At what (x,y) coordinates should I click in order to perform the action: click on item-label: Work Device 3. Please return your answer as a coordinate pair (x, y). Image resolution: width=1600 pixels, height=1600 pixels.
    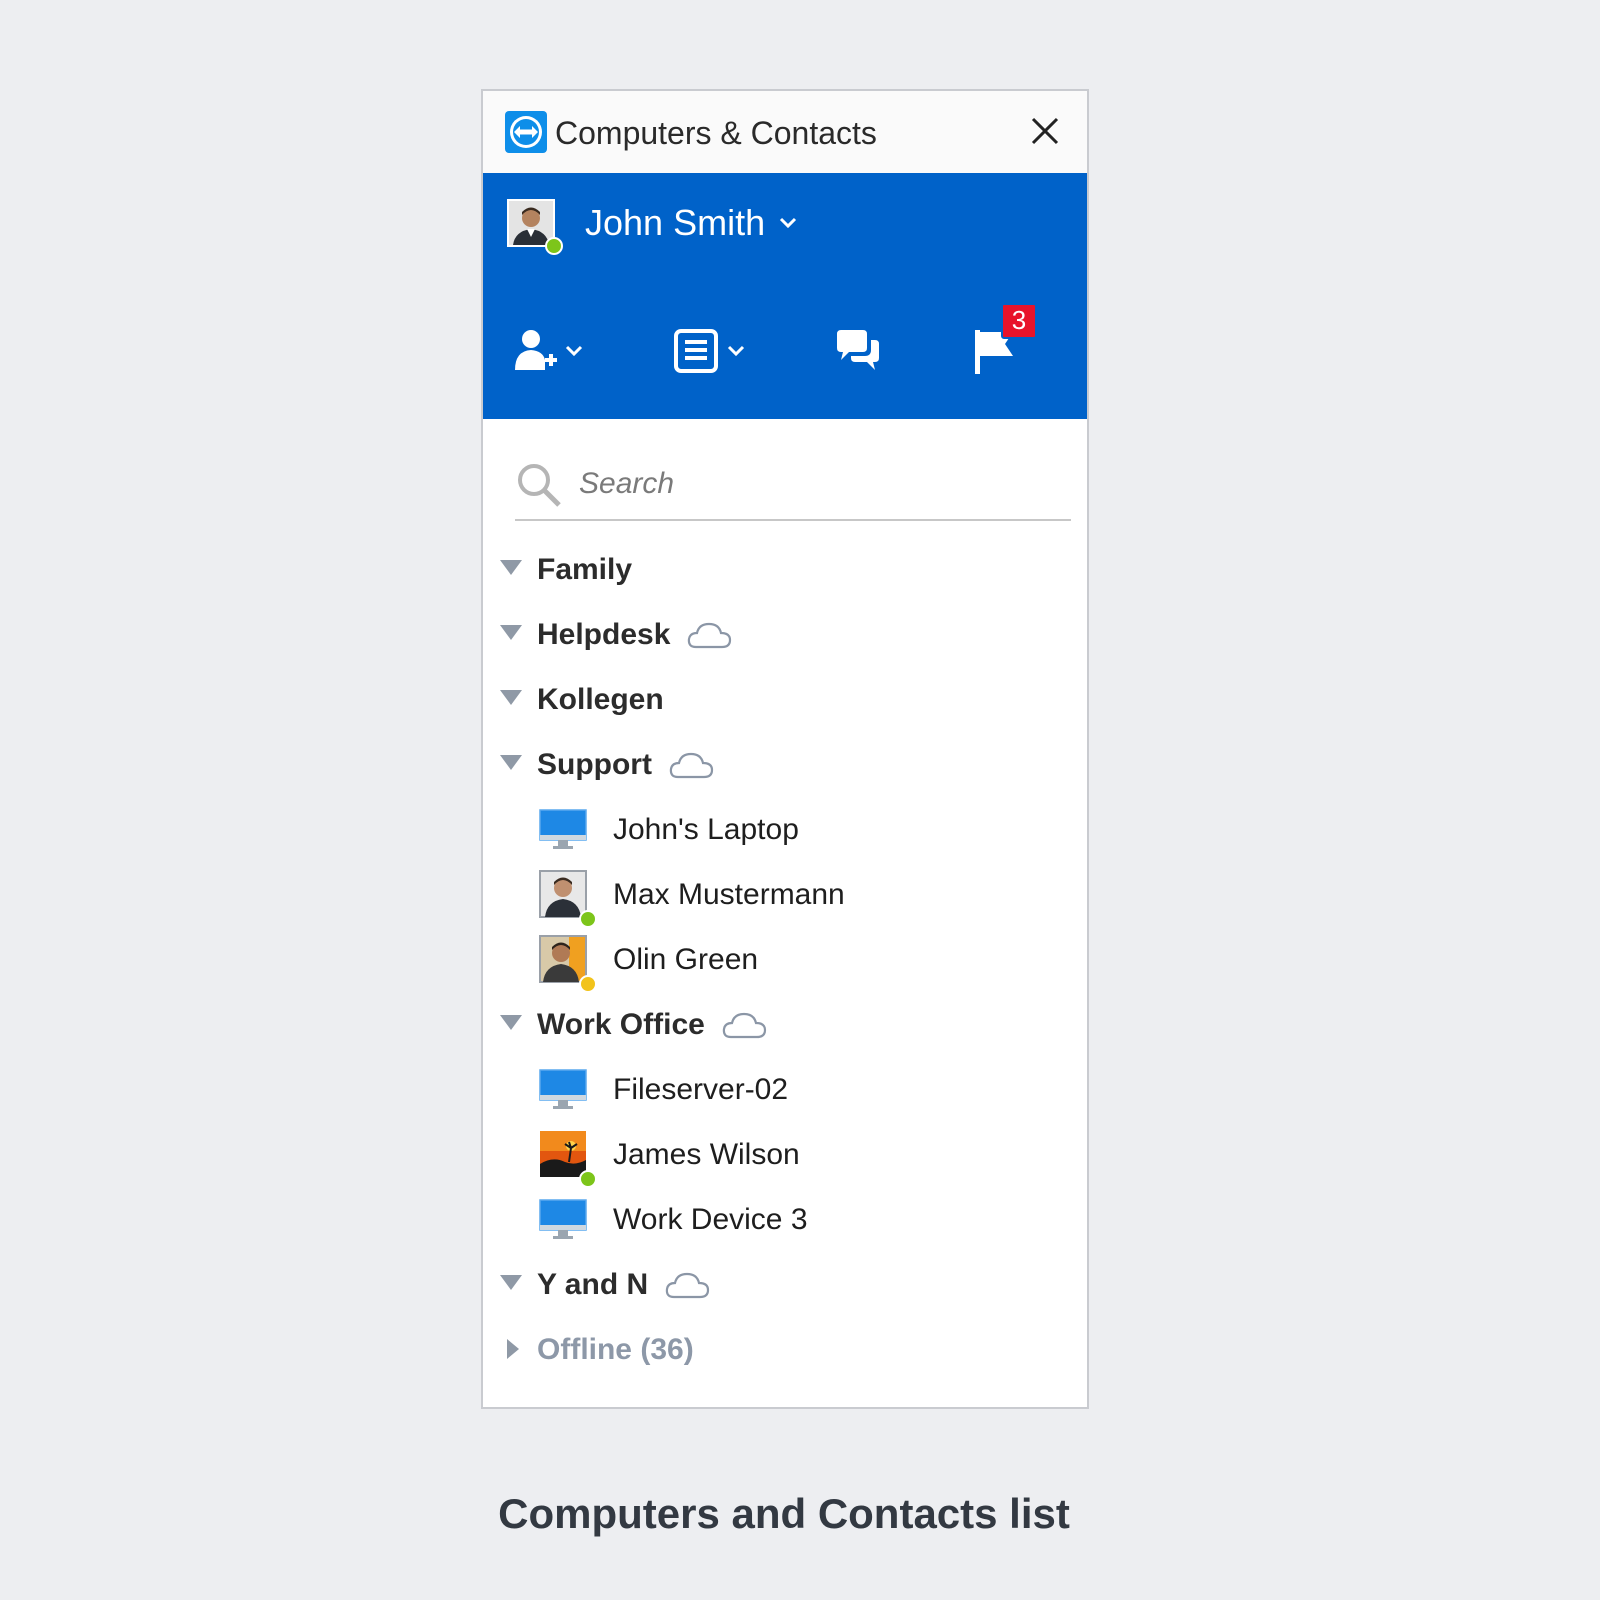
    Looking at the image, I should click on (710, 1219).